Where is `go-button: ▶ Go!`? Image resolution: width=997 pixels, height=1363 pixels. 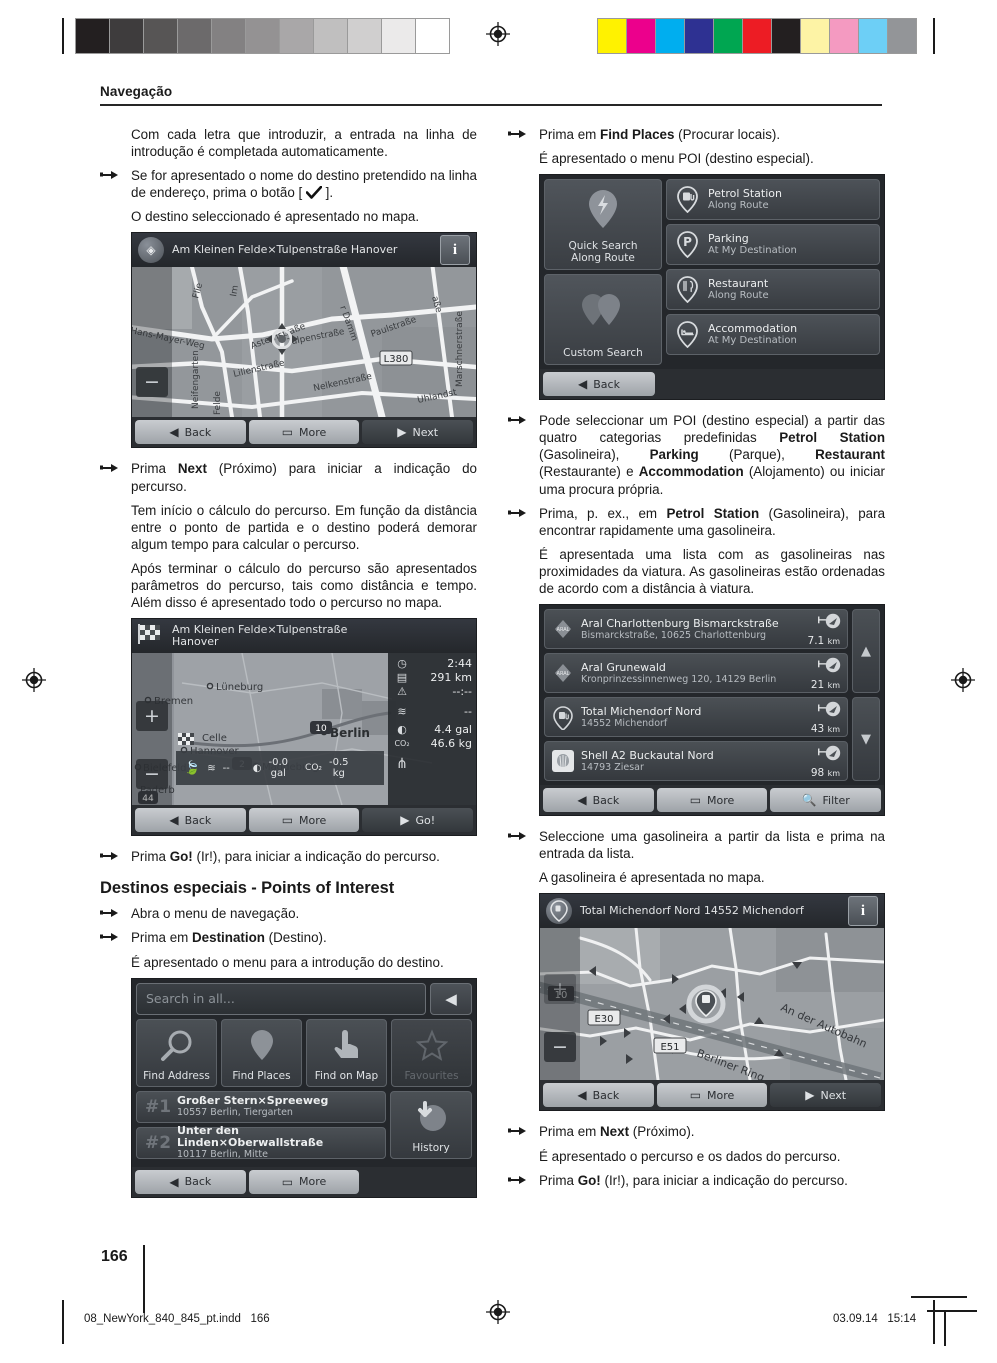 go-button: ▶ Go! is located at coordinates (418, 820).